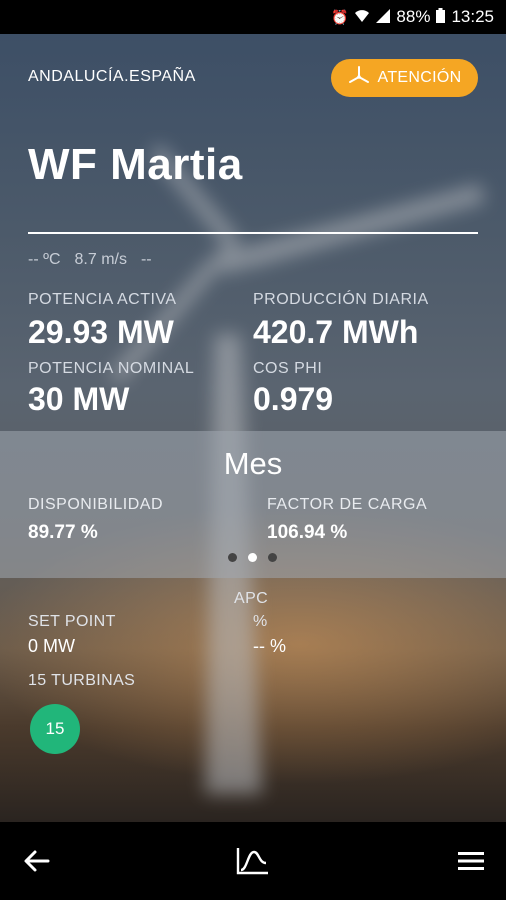 The width and height of the screenshot is (506, 900). I want to click on chart-button, so click(252, 861).